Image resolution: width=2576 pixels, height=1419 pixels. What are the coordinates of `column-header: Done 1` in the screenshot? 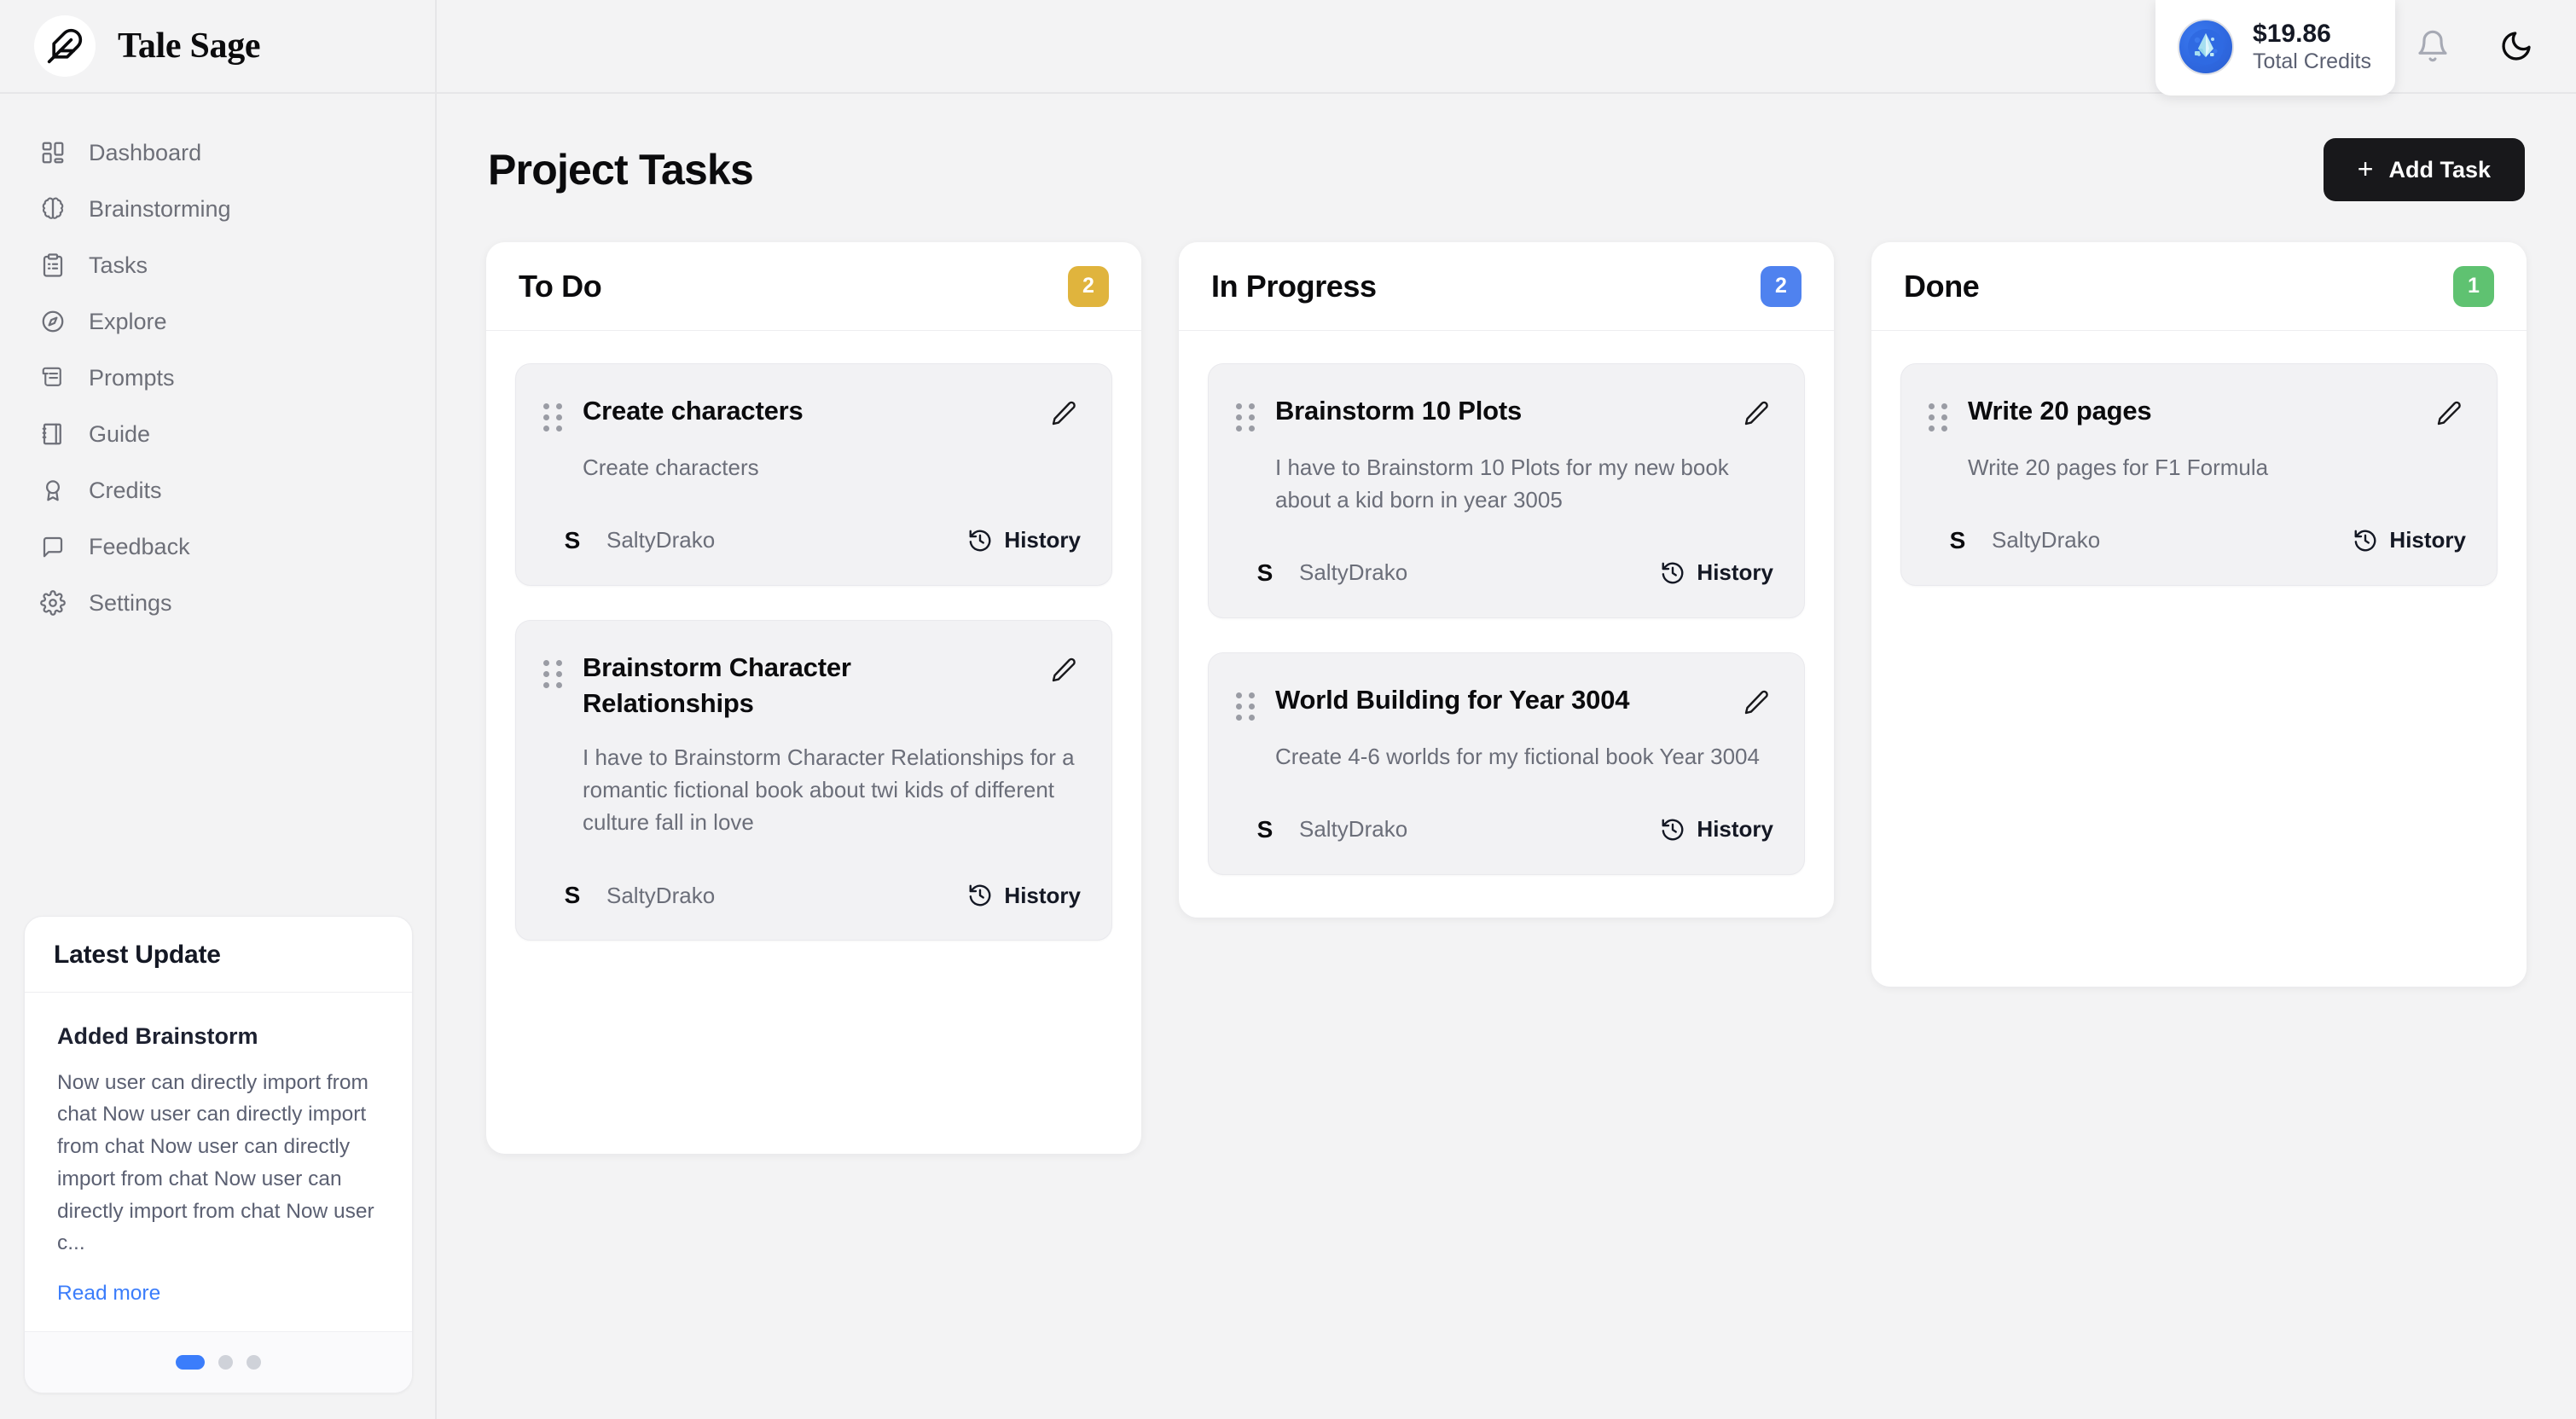 It's located at (2199, 287).